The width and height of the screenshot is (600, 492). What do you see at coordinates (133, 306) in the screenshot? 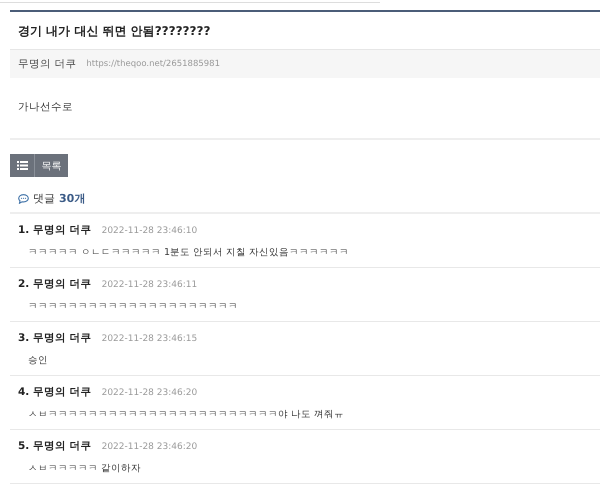
I see `comment-text: ㅋㅋㅋㅋㅋㅋㅋㅋㅋㅋㅋㅋㅋㅋㅋㅋㅋㅋㅋㅋㅋ` at bounding box center [133, 306].